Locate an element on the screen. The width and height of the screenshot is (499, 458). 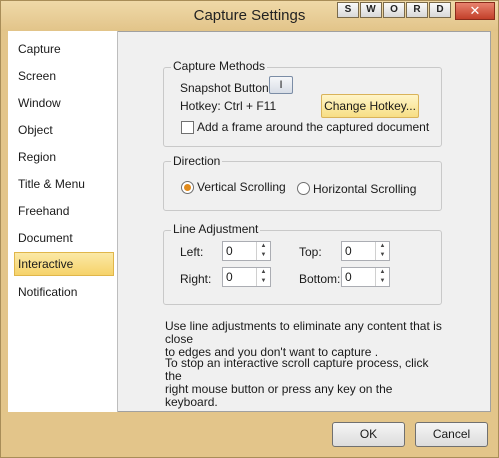
badge-letter: W is located at coordinates (371, 10).